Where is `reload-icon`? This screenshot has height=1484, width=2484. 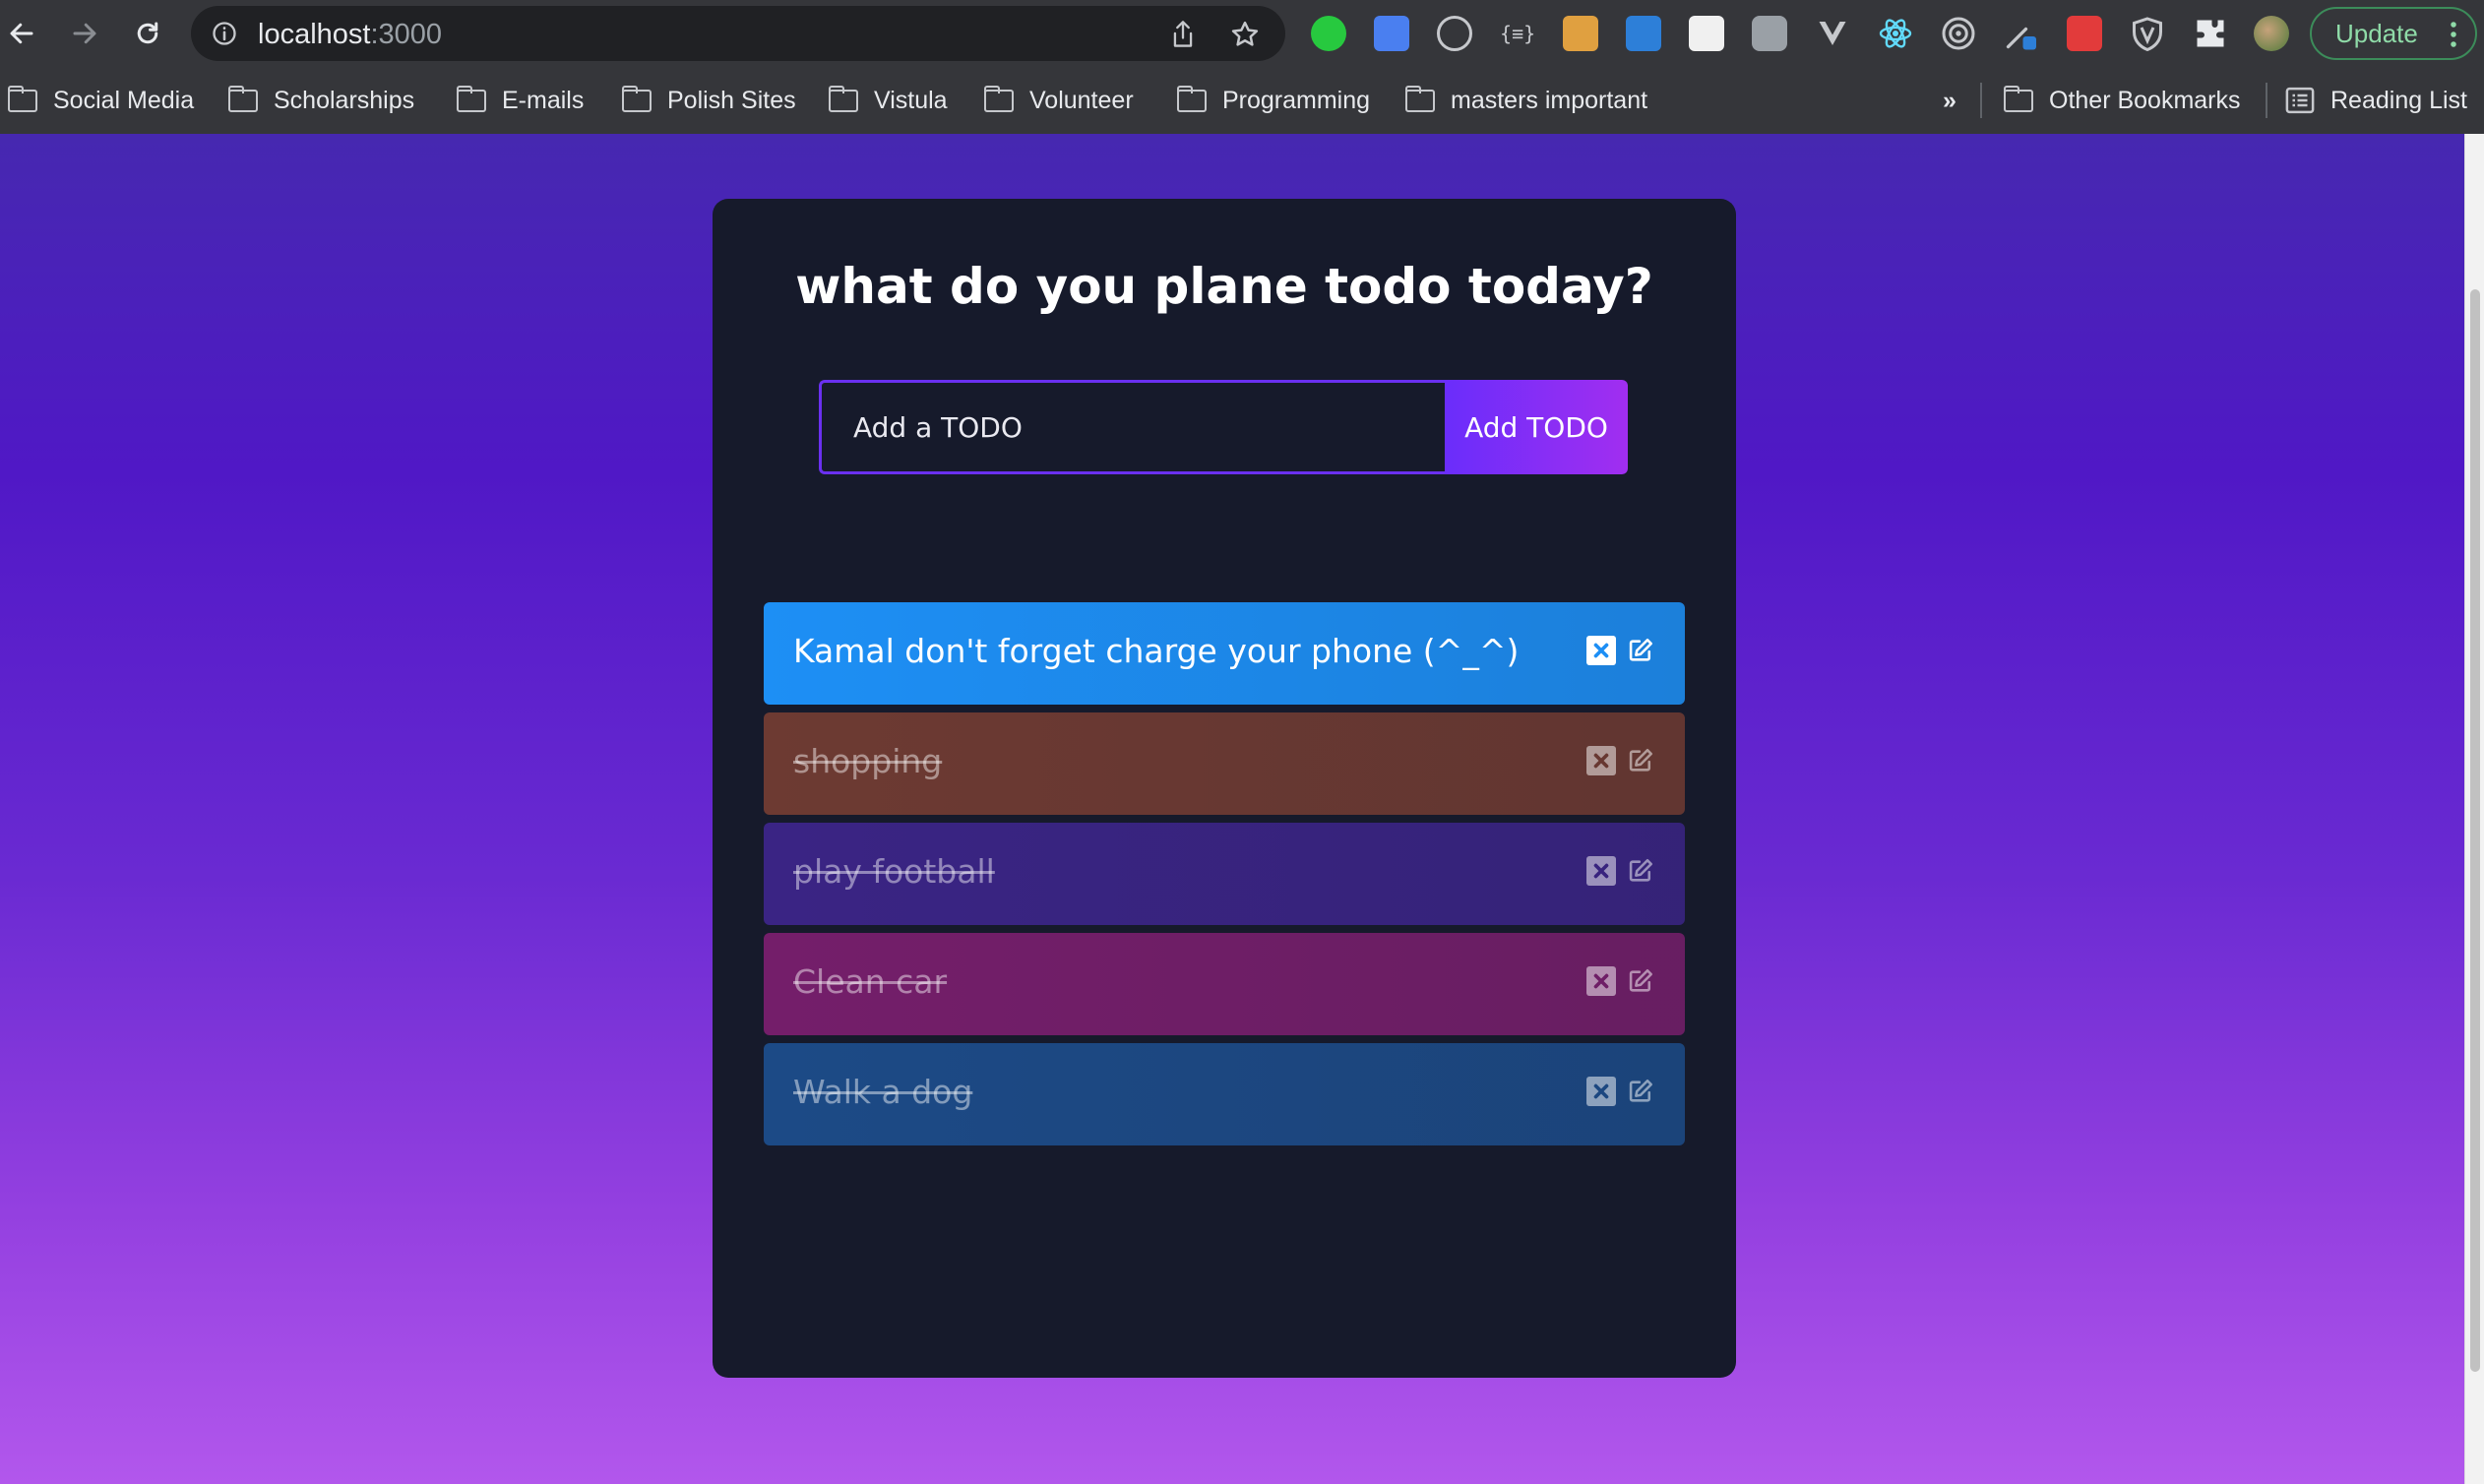
reload-icon is located at coordinates (147, 33).